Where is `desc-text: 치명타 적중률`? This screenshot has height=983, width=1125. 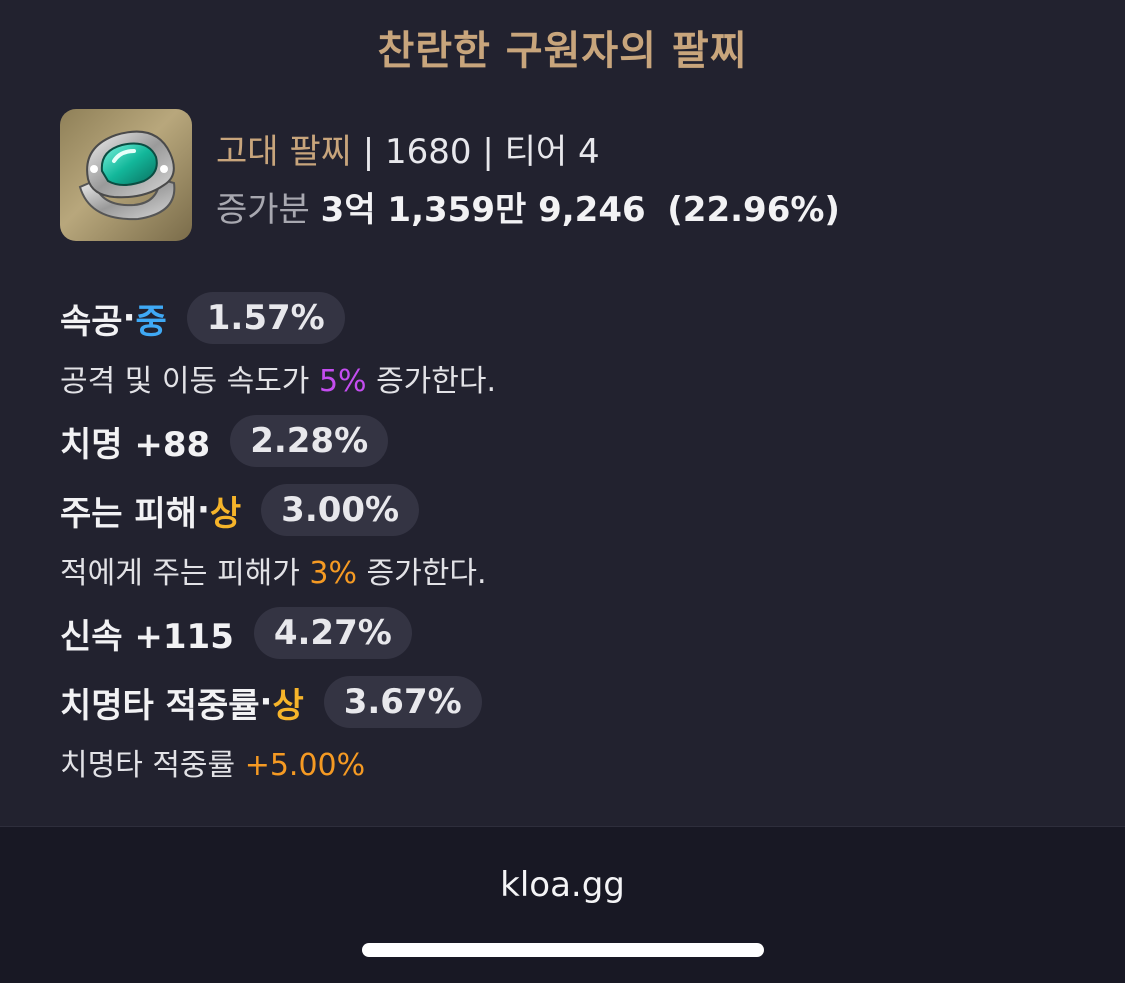 desc-text: 치명타 적중률 is located at coordinates (152, 765).